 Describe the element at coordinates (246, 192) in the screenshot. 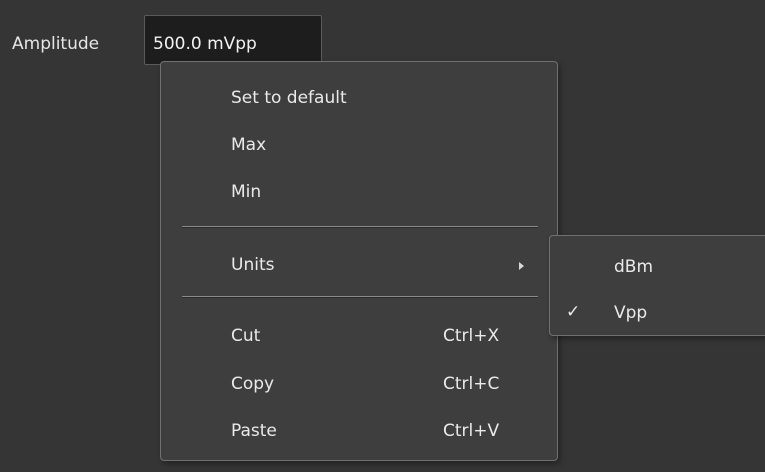

I see `menu-item-label: Min` at that location.